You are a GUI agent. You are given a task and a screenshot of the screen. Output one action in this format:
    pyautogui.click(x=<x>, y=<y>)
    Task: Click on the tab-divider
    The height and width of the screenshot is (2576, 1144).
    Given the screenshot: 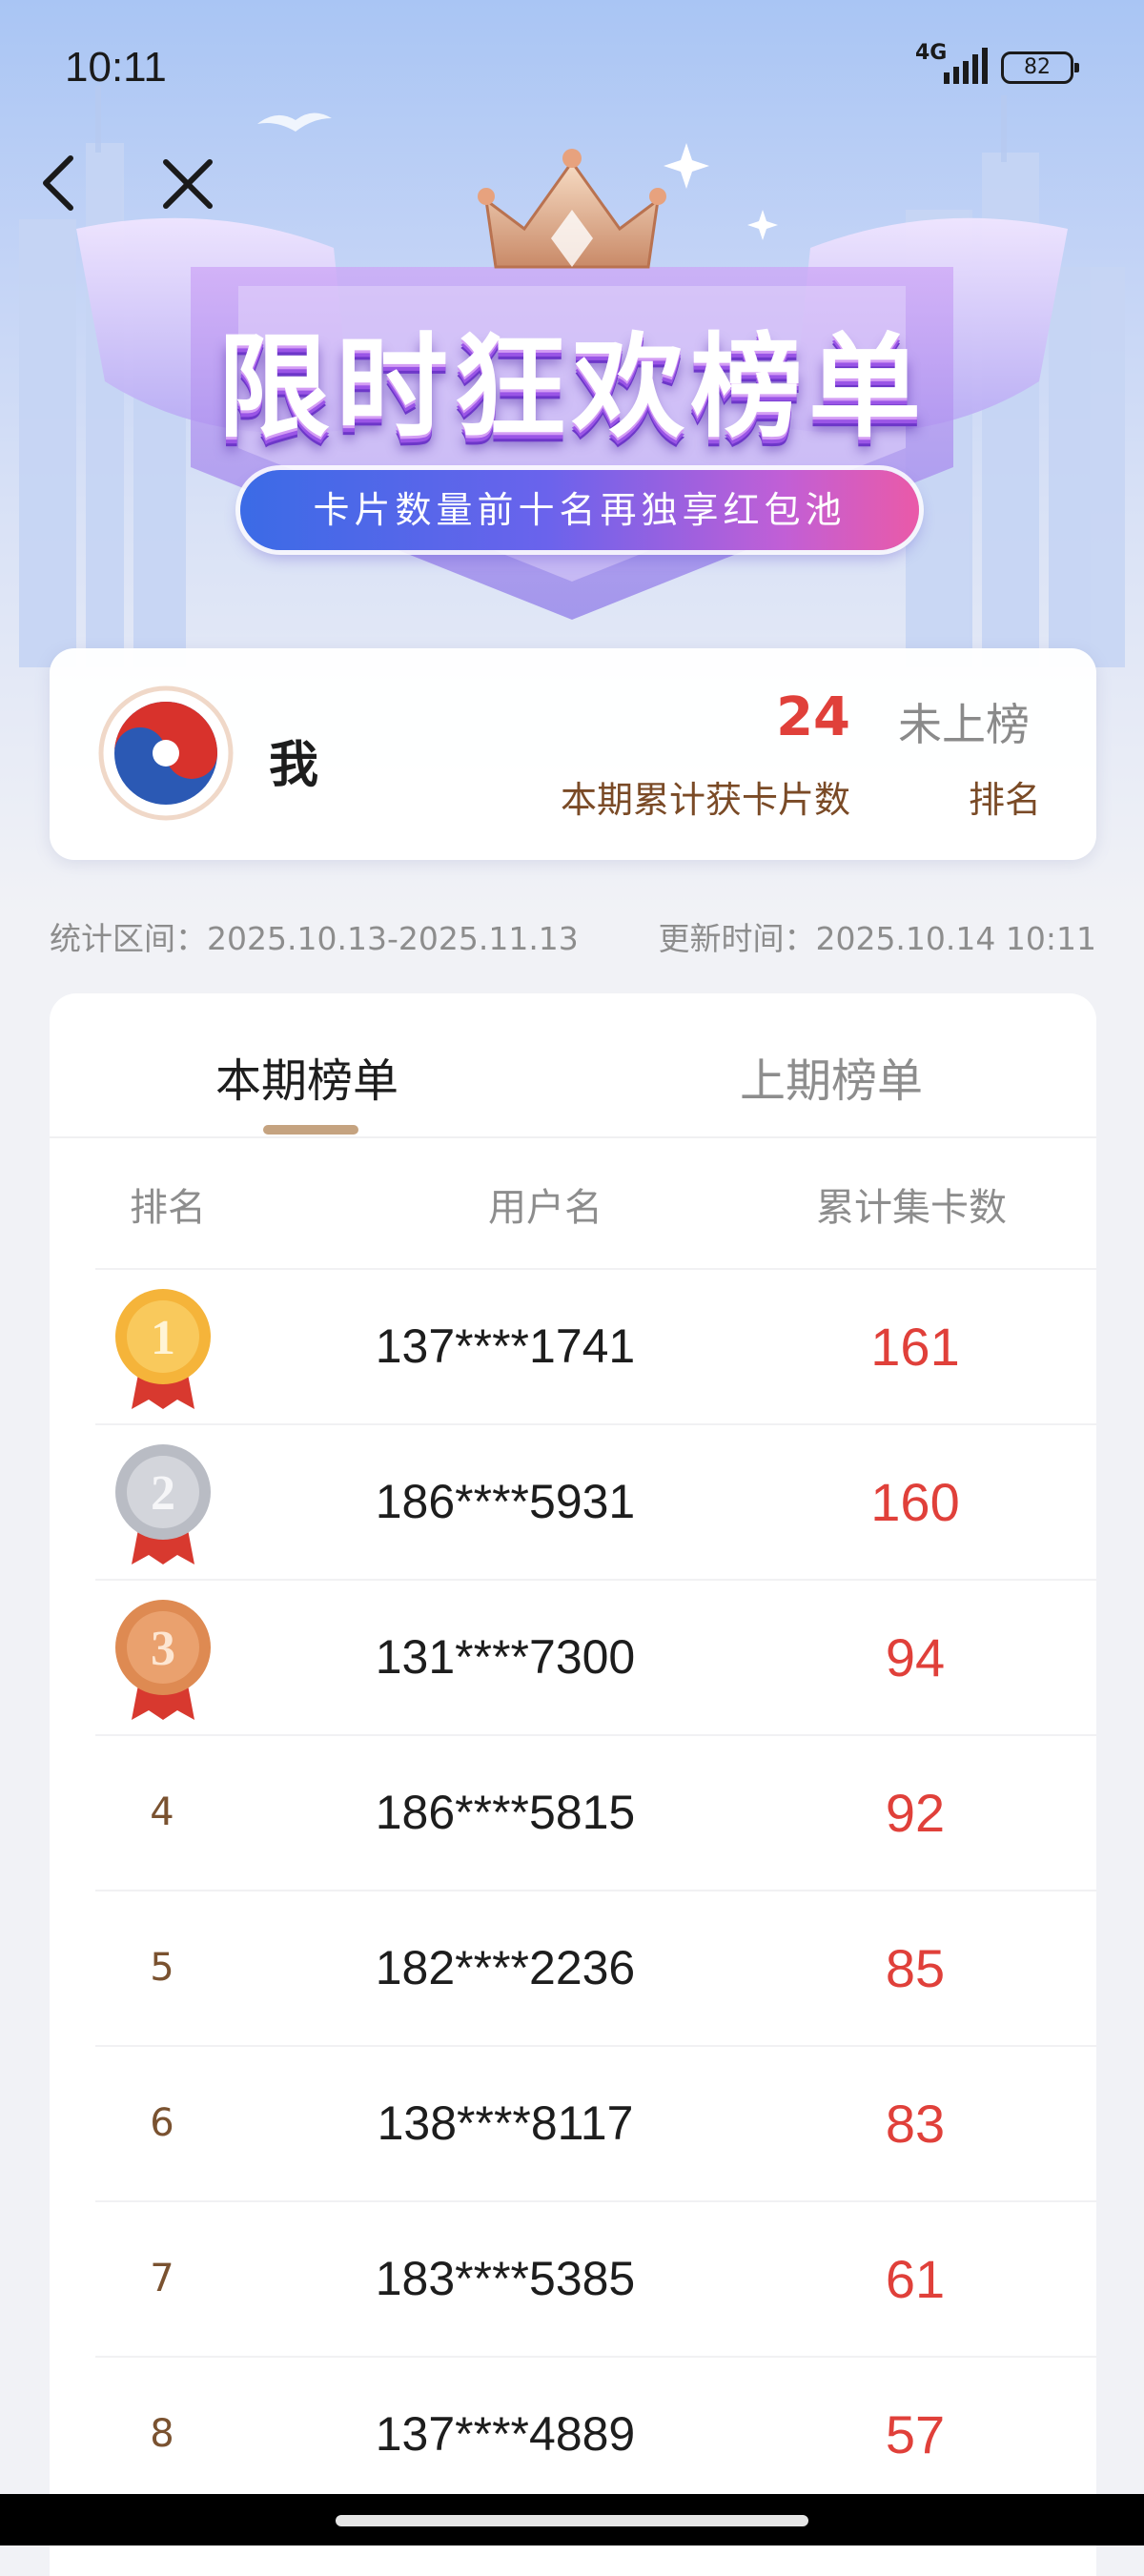 What is the action you would take?
    pyautogui.click(x=573, y=1137)
    